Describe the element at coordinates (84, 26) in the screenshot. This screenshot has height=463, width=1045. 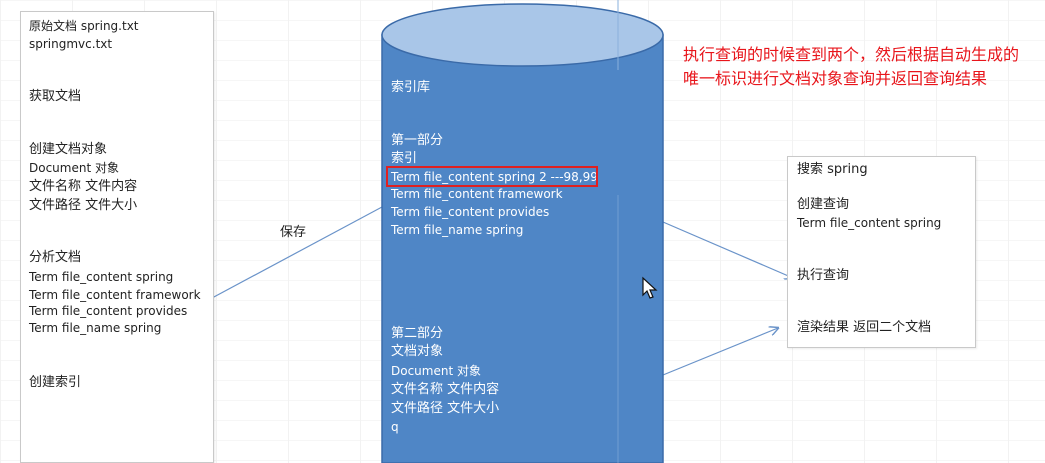
I see `original-doc-label: 原始文档 spring.txt` at that location.